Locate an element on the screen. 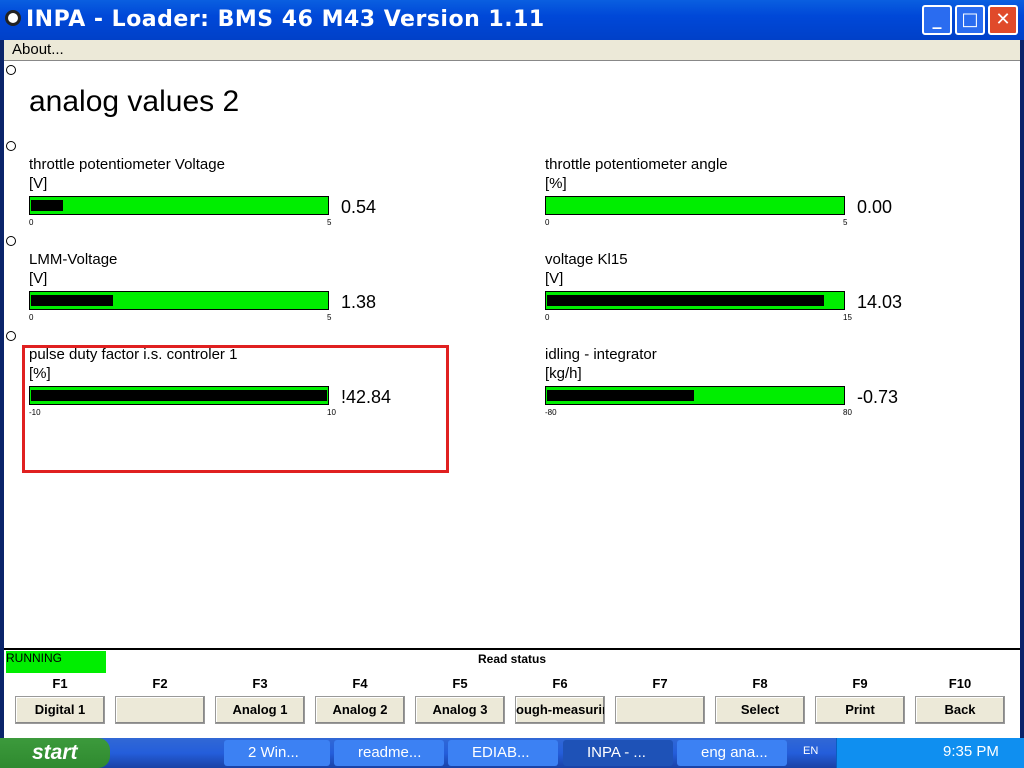  fkey-button-f2 is located at coordinates (160, 710).